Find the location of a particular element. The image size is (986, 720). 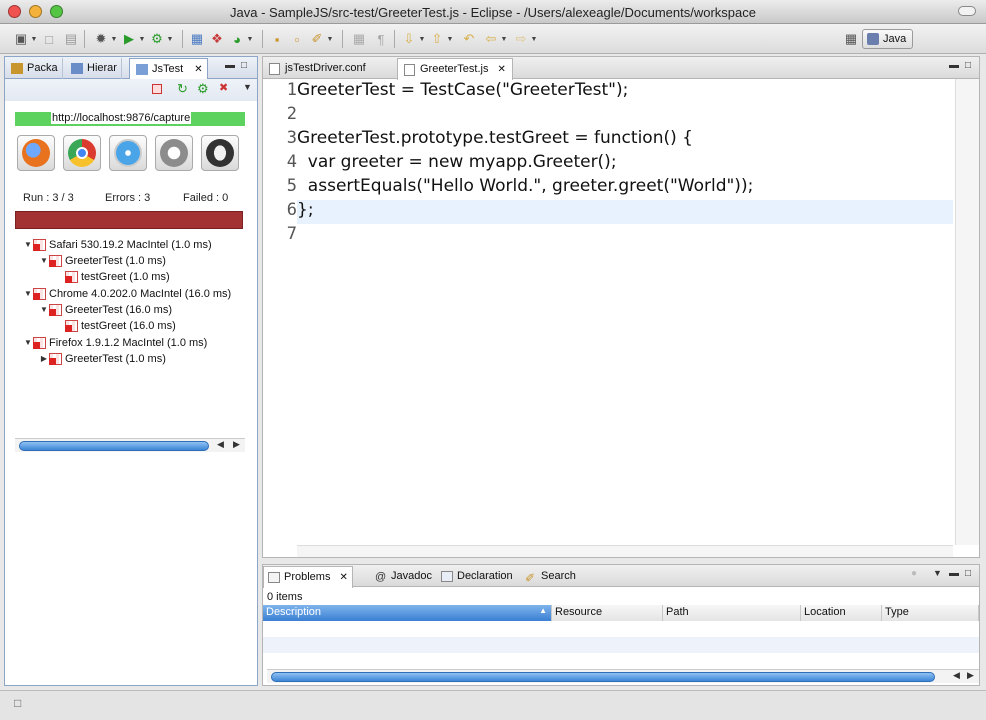

back-icon: ⇦ is located at coordinates (491, 39).